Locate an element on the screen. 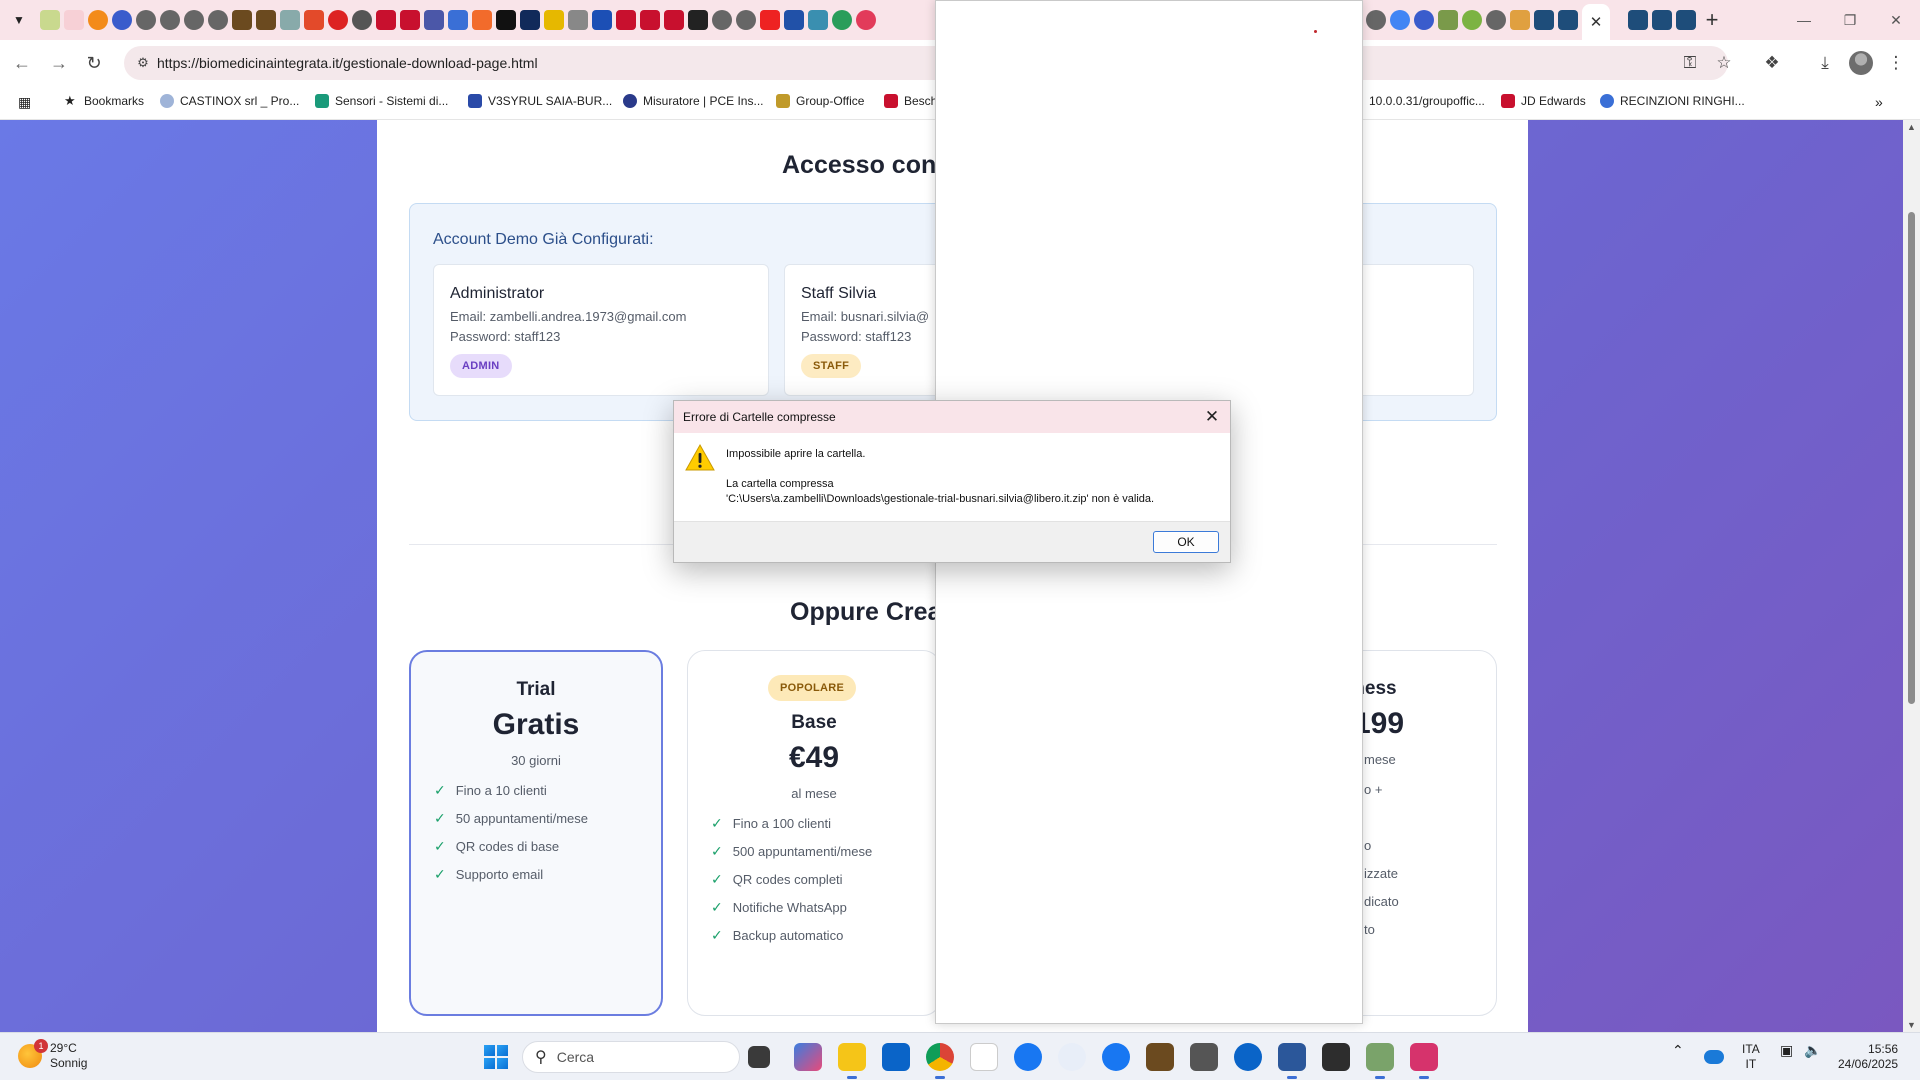  dialog-titlebar: Errore di Cartelle compresse ✕ is located at coordinates (952, 417).